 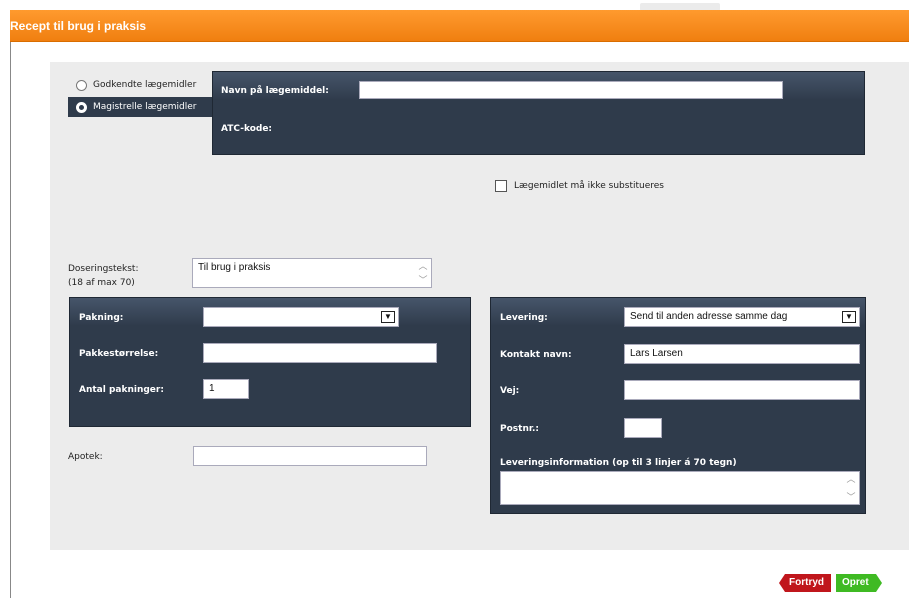 What do you see at coordinates (459, 26) in the screenshot?
I see `dialog-titlebar: Recept til brug i praksis` at bounding box center [459, 26].